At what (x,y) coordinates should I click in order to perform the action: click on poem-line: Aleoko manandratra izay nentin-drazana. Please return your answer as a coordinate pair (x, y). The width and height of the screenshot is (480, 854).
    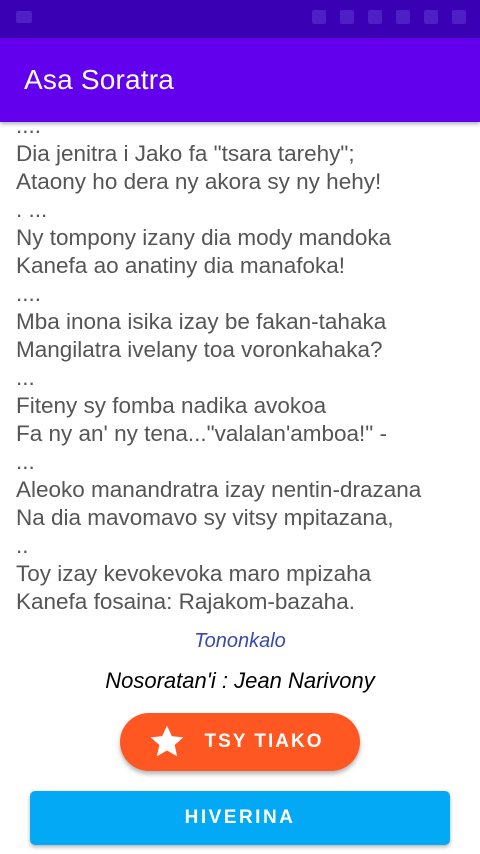
    Looking at the image, I should click on (219, 489).